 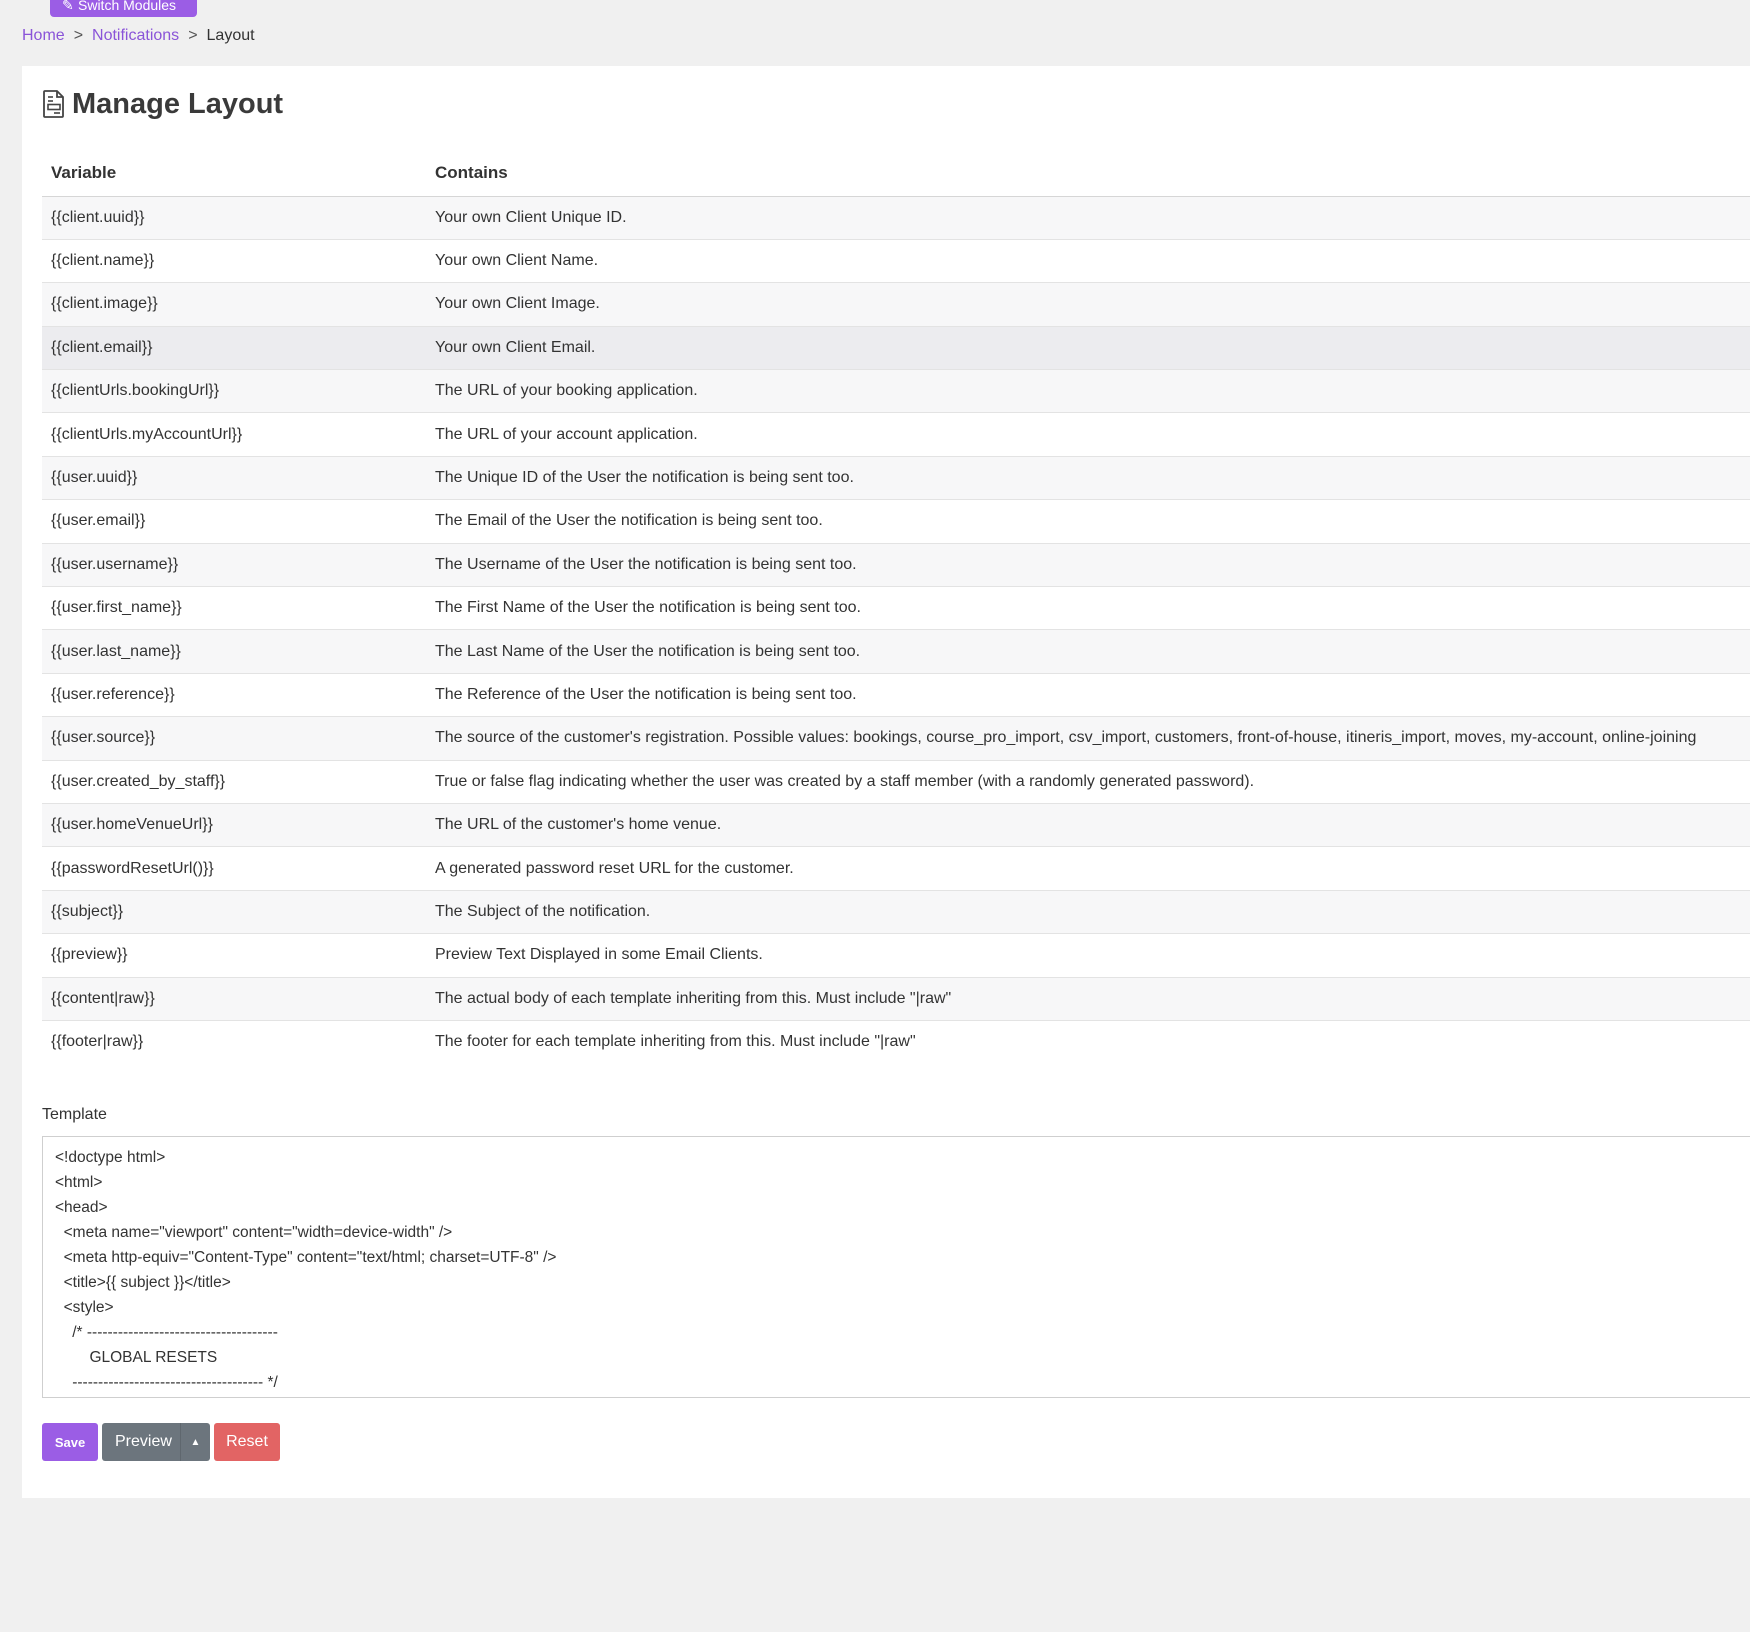 I want to click on variable-cell: {{user.first_name}}, so click(x=234, y=608).